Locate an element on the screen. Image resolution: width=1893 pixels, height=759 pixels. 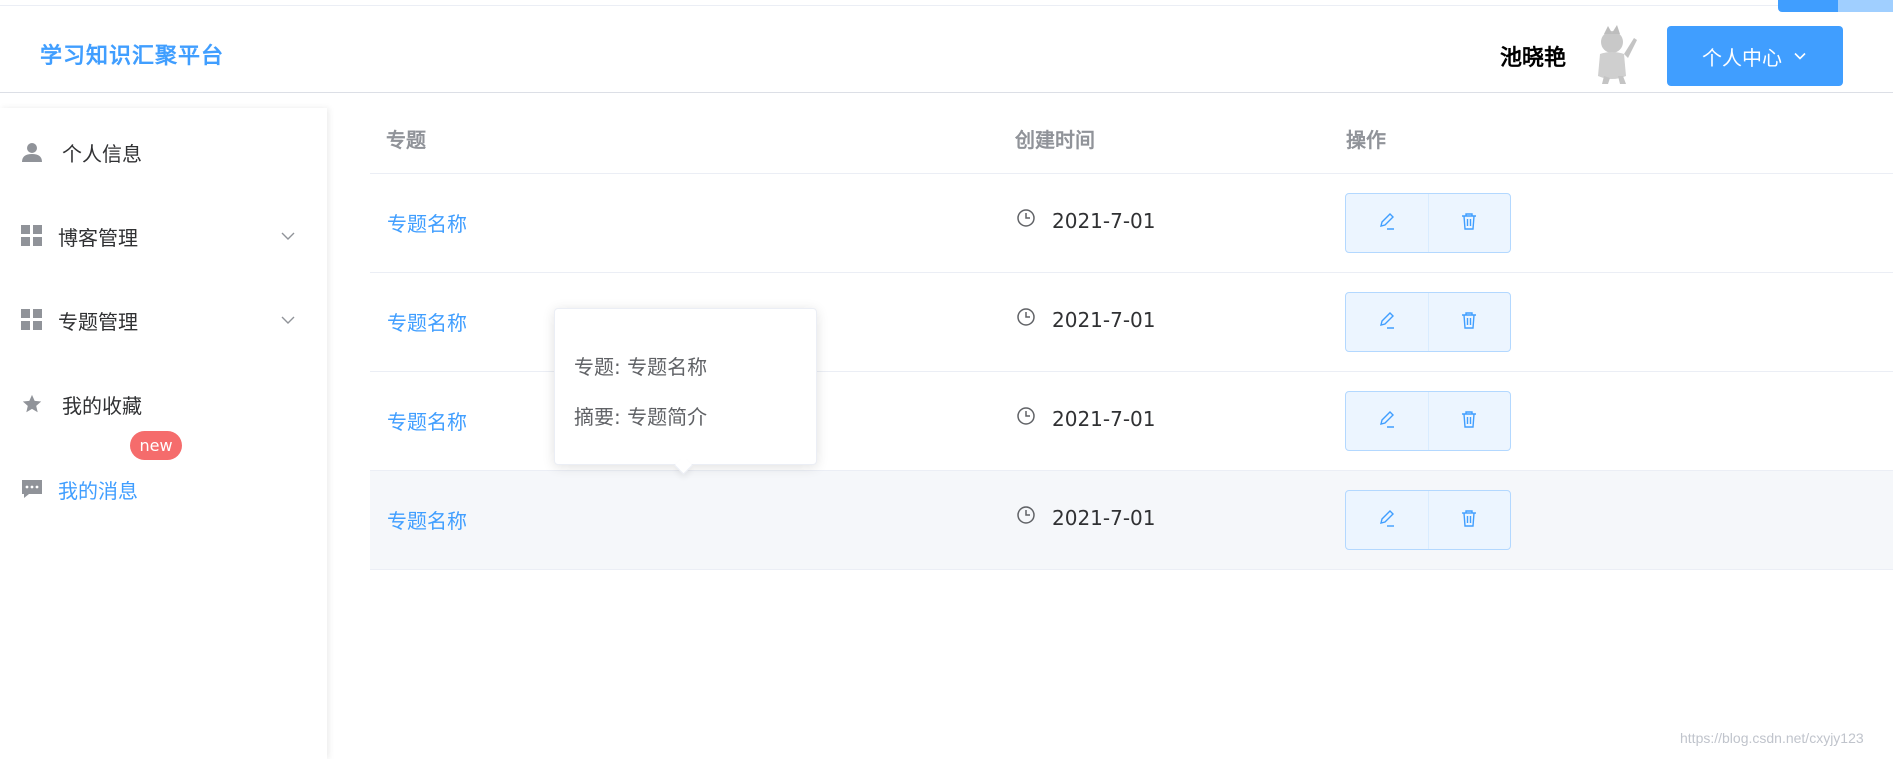
table-header: 专题 创建时间 操作 is located at coordinates (1131, 141).